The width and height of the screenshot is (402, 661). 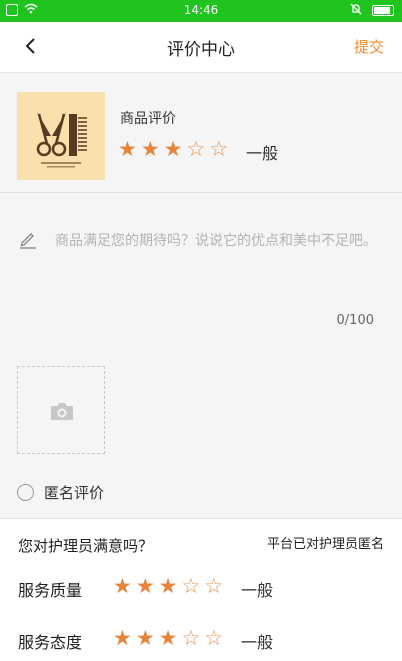 I want to click on add-photo-button, so click(x=61, y=410).